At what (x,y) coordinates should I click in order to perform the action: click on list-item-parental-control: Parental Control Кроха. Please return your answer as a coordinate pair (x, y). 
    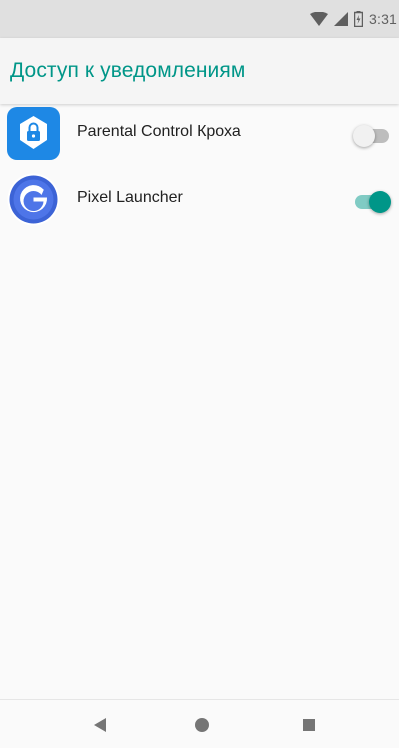
    Looking at the image, I should click on (199, 137).